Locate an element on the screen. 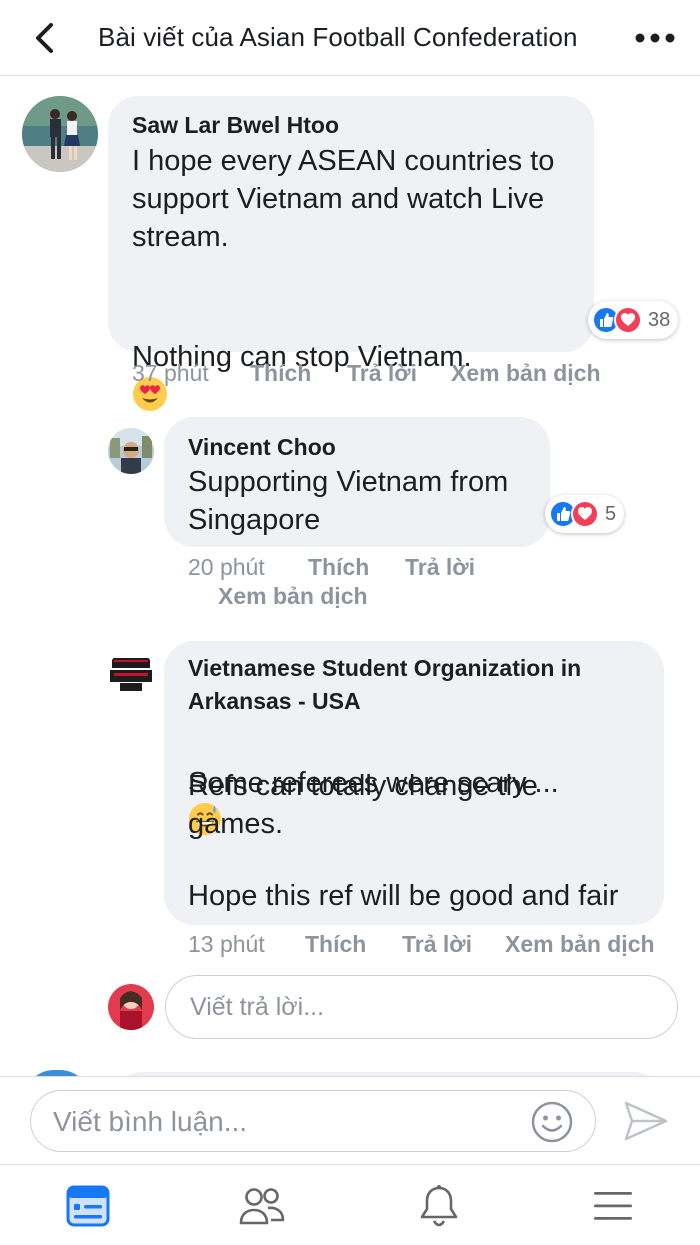 This screenshot has width=700, height=1245. more-horizontal-icon is located at coordinates (655, 38).